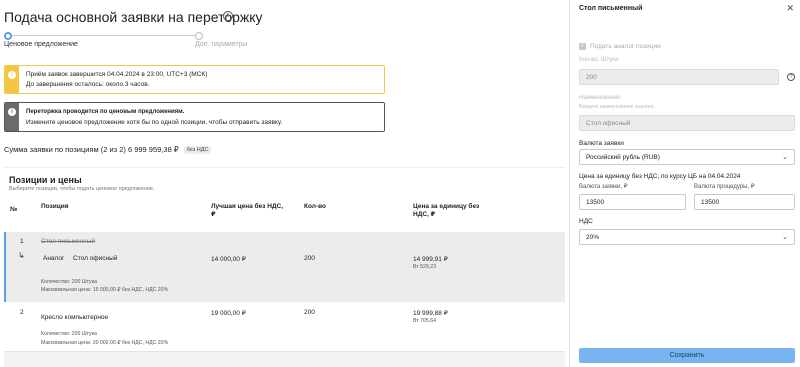 This screenshot has width=800, height=367. Describe the element at coordinates (595, 202) in the screenshot. I see `bid-price-value: 13500` at that location.